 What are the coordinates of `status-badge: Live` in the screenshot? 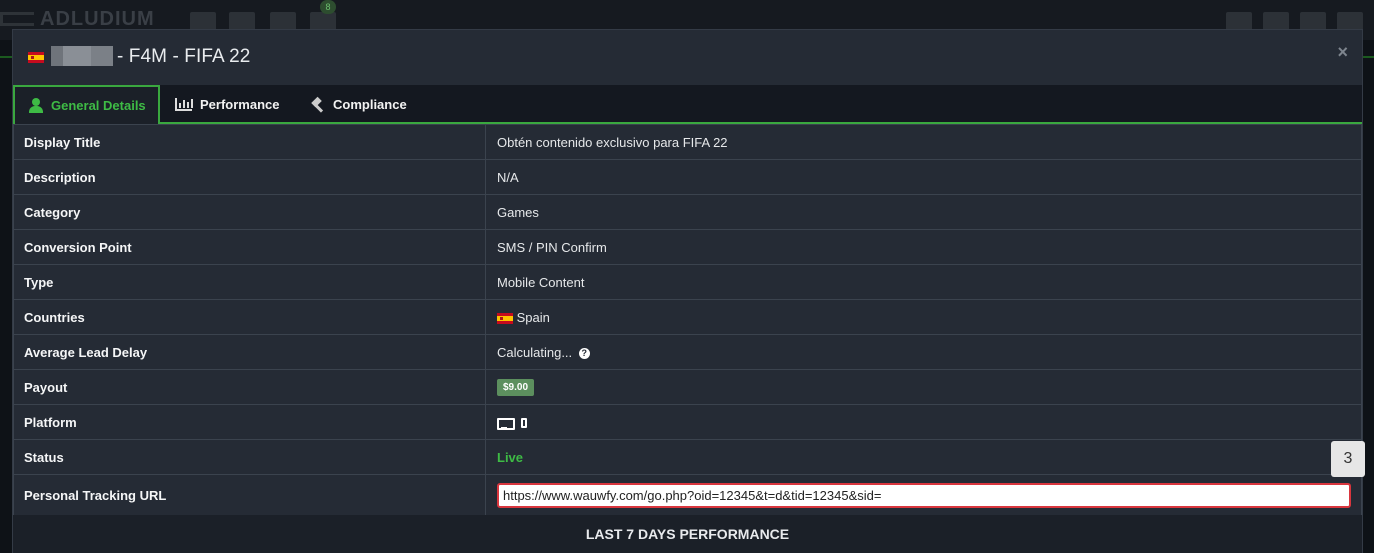 It's located at (510, 457).